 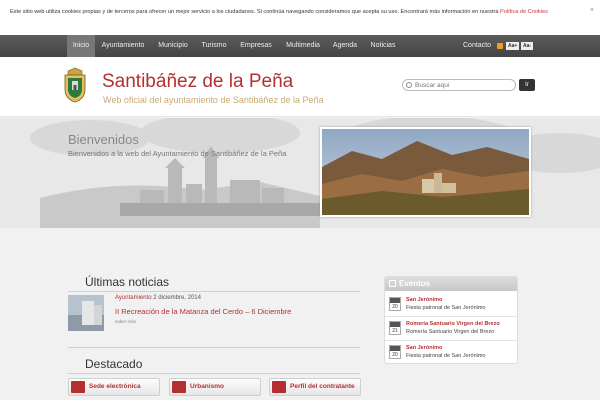 I want to click on search-button: Ir, so click(x=527, y=85).